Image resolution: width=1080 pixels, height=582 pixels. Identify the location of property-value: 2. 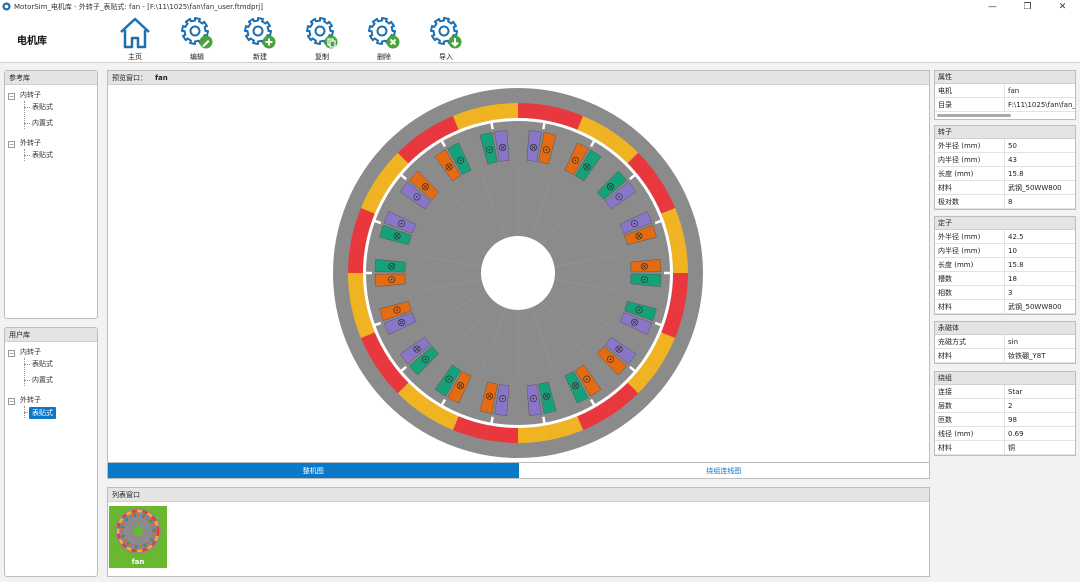
(1040, 405).